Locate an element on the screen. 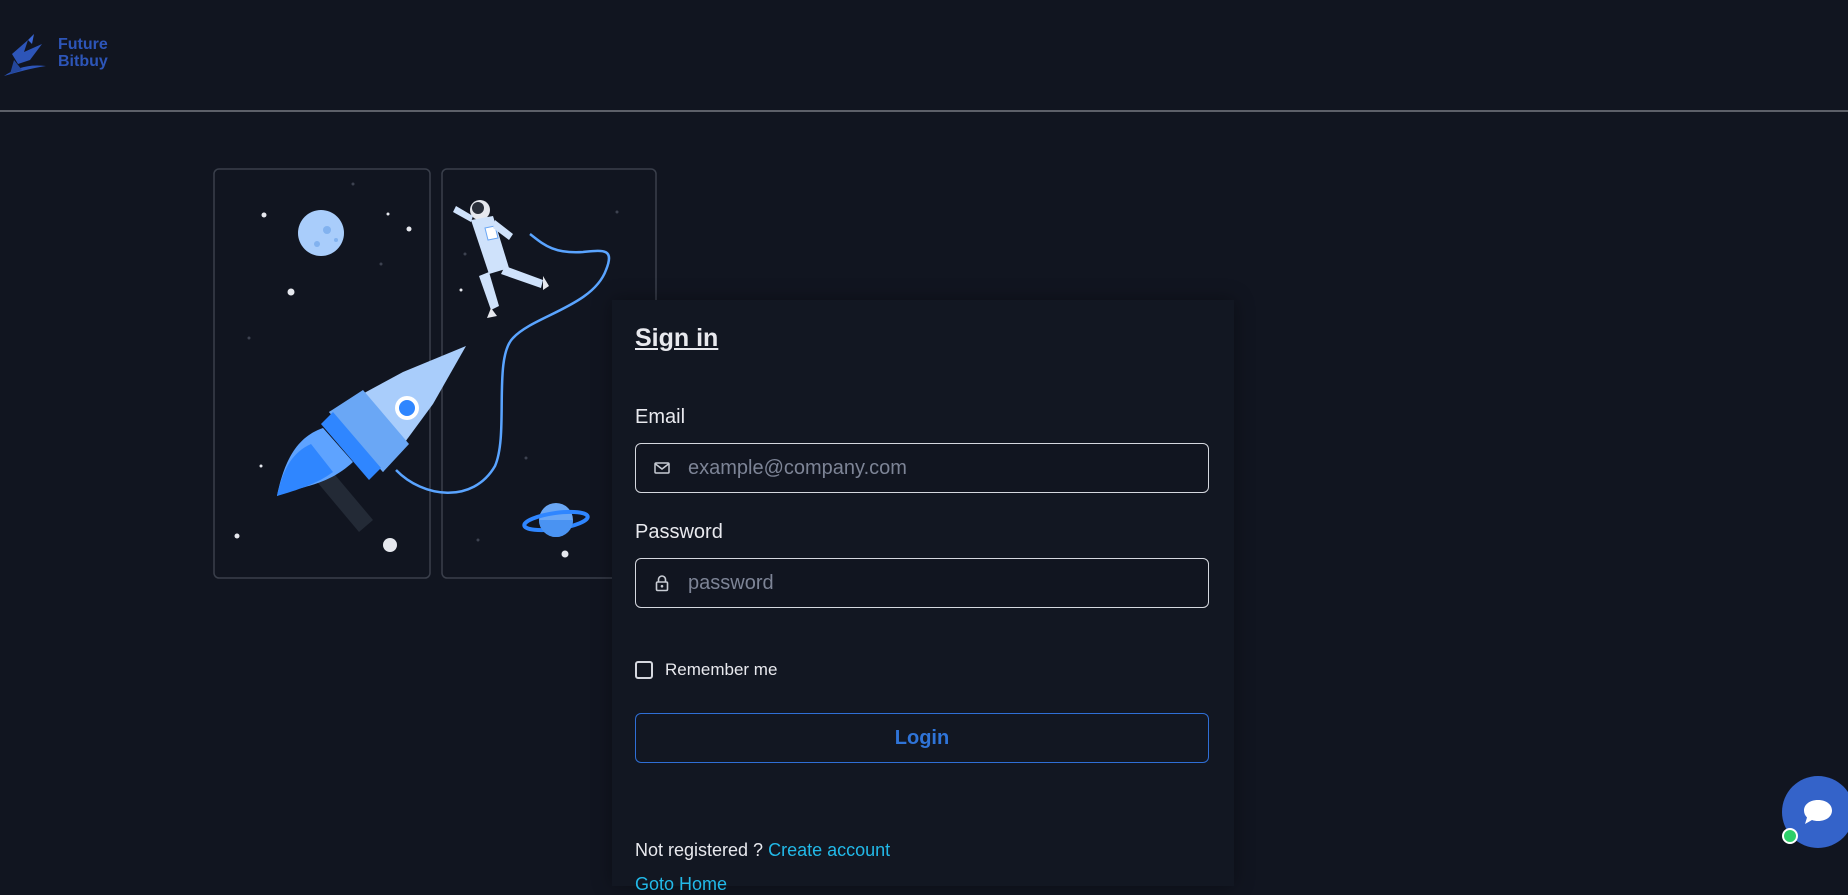 This screenshot has height=895, width=1848. brand-line-2: Bitbuy is located at coordinates (83, 61).